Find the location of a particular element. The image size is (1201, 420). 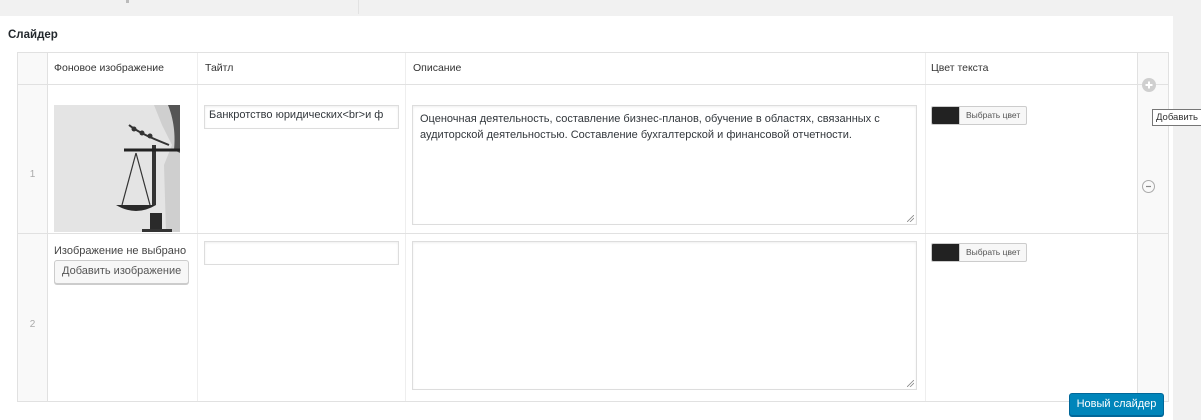

title-input is located at coordinates (301, 253).